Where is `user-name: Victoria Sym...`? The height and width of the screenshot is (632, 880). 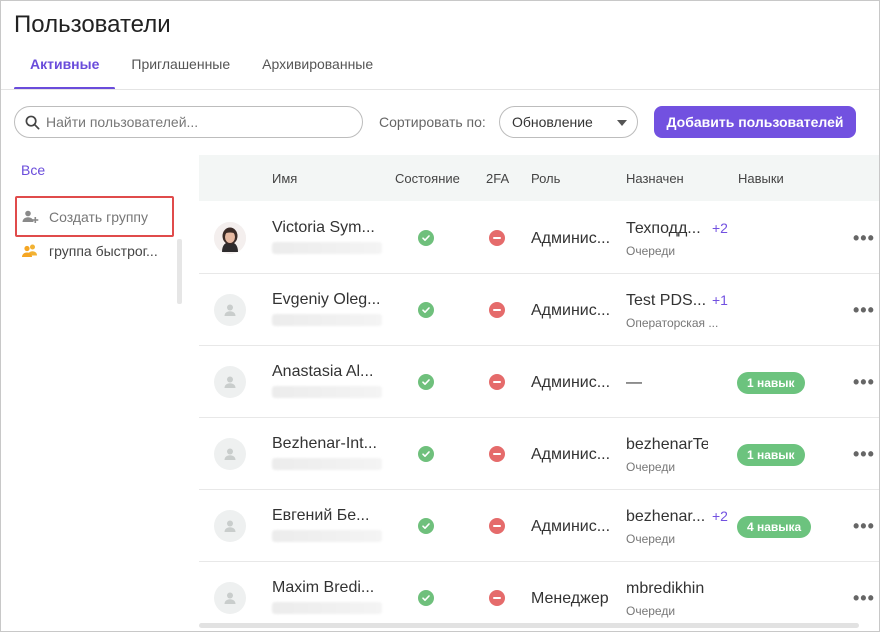 user-name: Victoria Sym... is located at coordinates (327, 228).